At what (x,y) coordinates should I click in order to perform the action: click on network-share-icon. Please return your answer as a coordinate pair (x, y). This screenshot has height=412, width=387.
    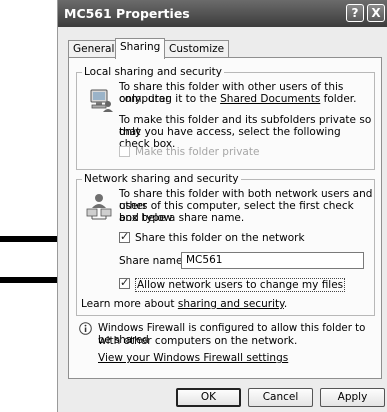
    Looking at the image, I should click on (99, 207).